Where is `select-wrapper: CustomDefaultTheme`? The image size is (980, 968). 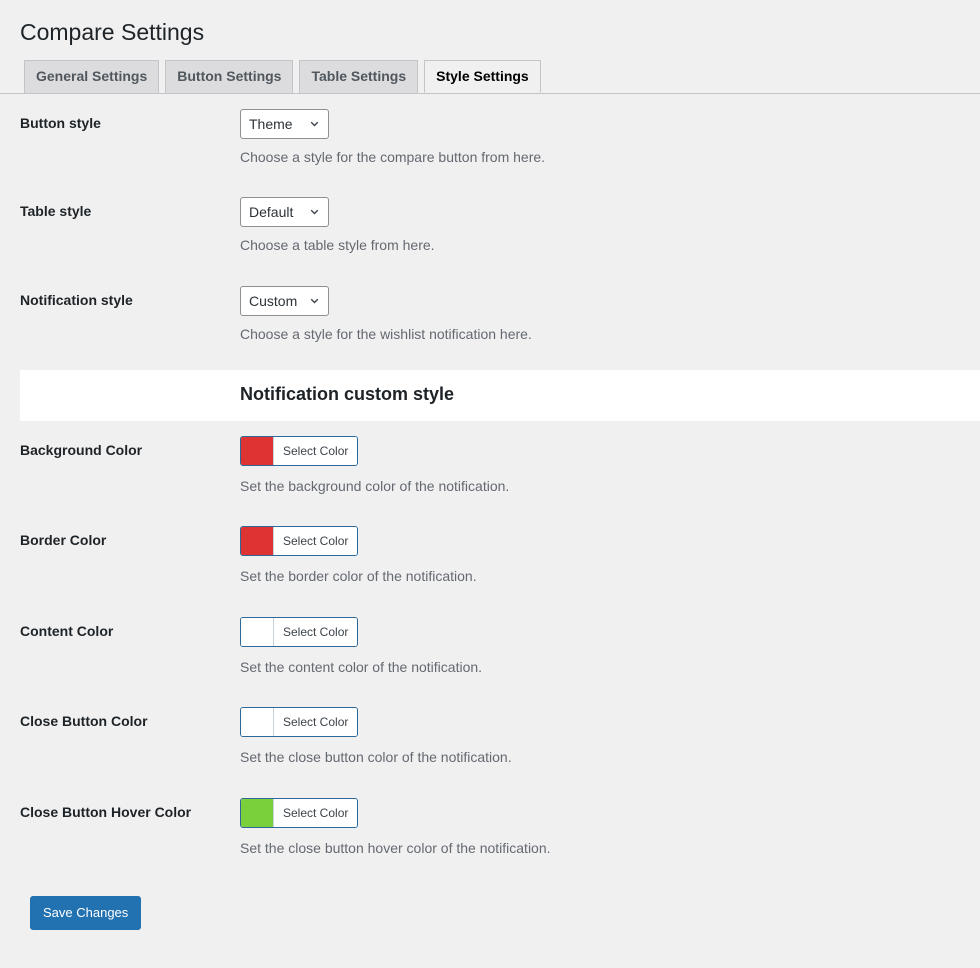 select-wrapper: CustomDefaultTheme is located at coordinates (284, 301).